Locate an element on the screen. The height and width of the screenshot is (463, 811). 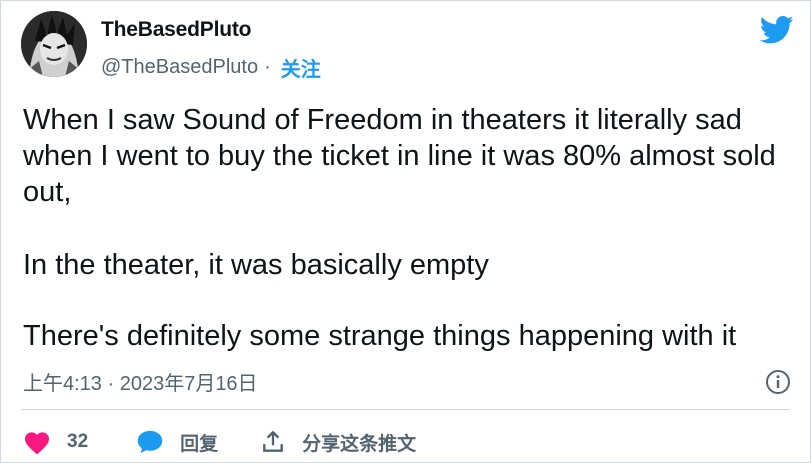
info-icon-svg is located at coordinates (778, 382).